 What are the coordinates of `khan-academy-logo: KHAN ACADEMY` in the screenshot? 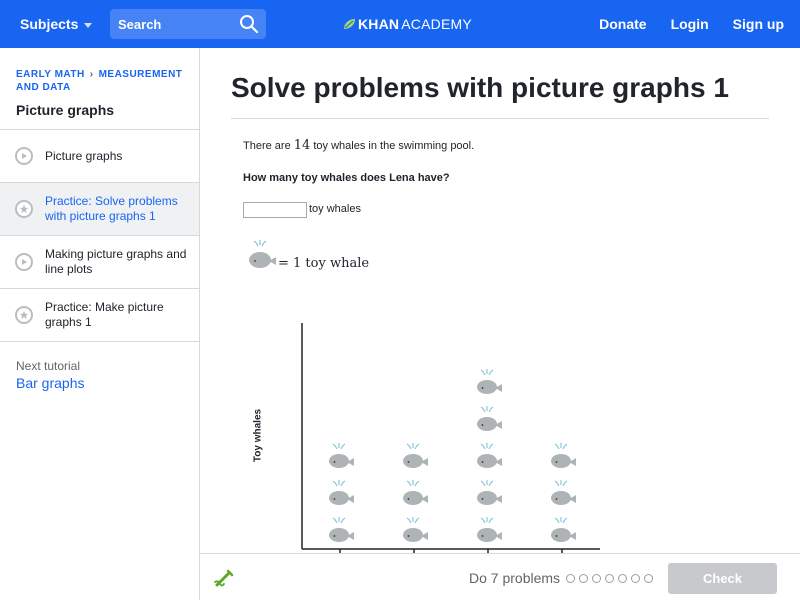 It's located at (407, 24).